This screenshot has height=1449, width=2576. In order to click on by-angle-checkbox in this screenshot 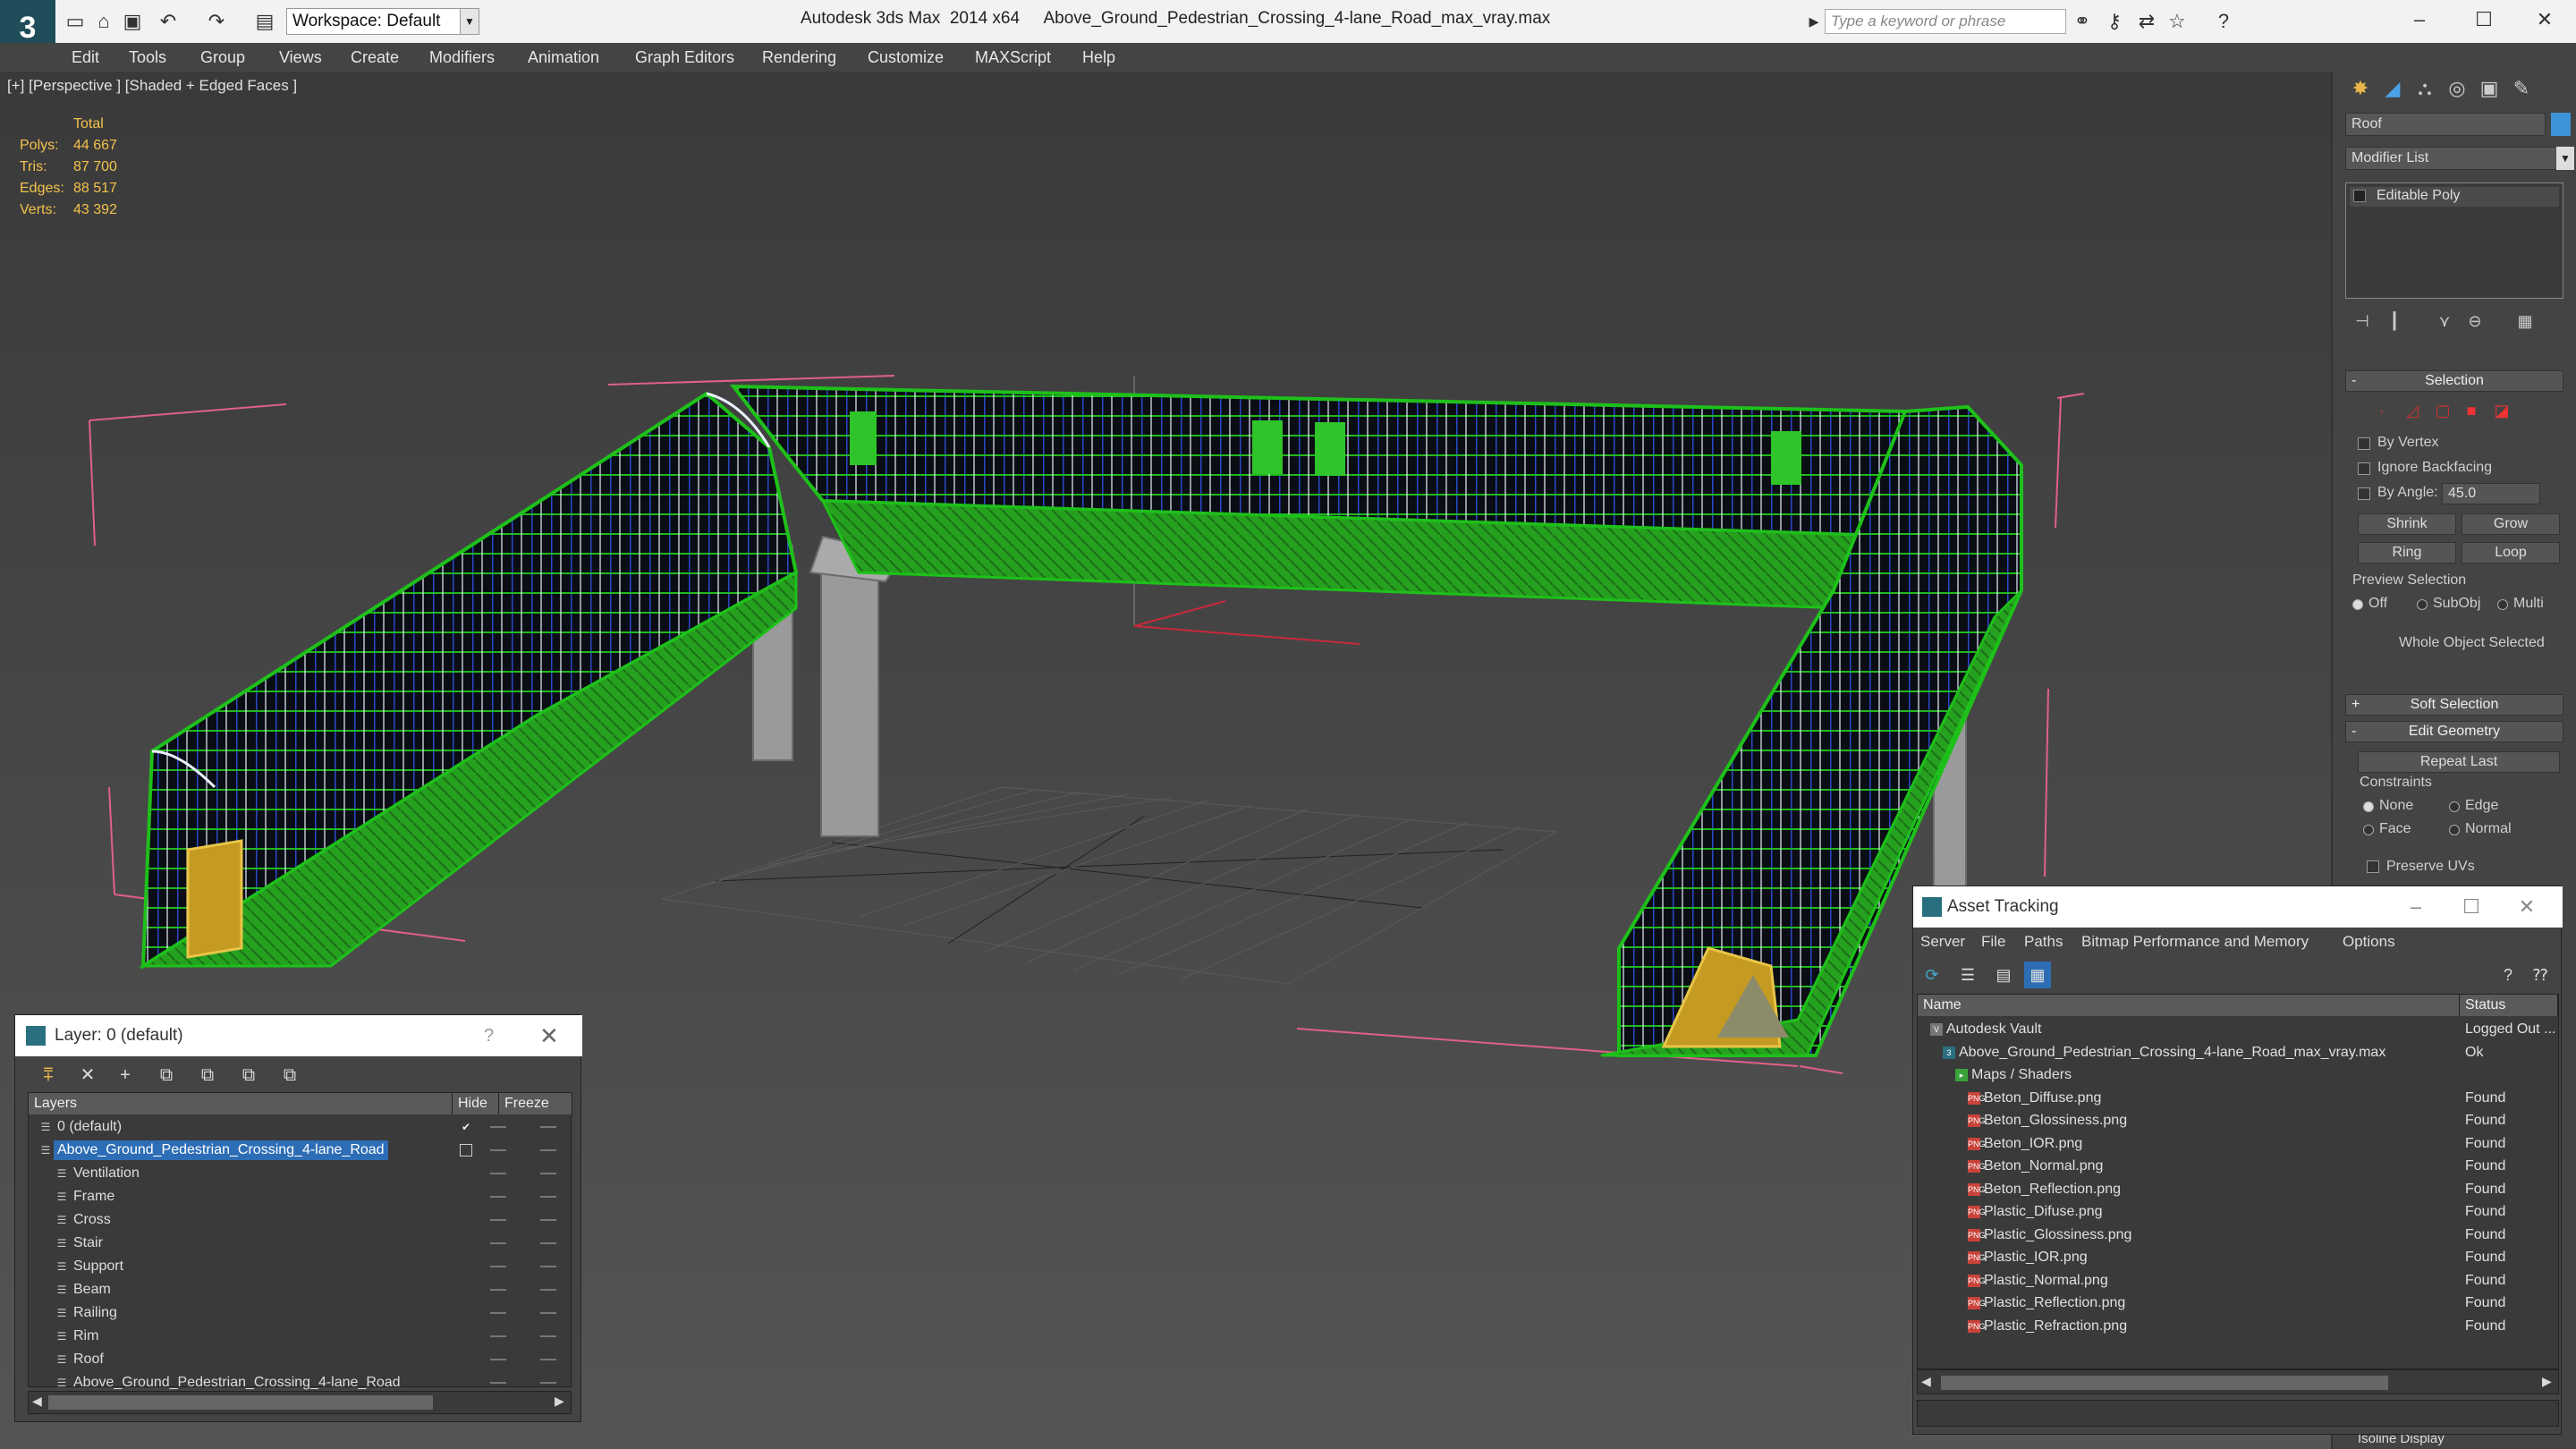, I will do `click(2364, 493)`.